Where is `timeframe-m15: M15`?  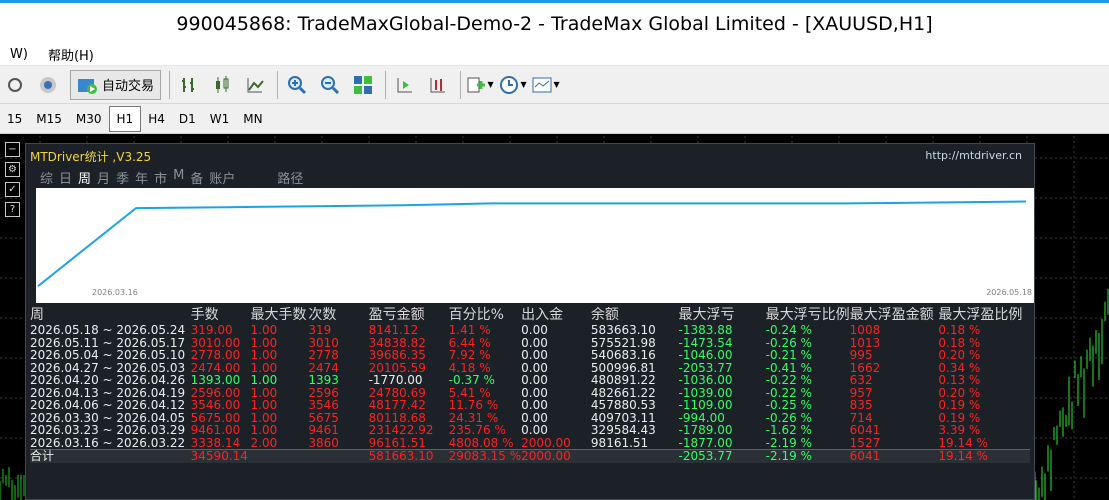 timeframe-m15: M15 is located at coordinates (49, 119).